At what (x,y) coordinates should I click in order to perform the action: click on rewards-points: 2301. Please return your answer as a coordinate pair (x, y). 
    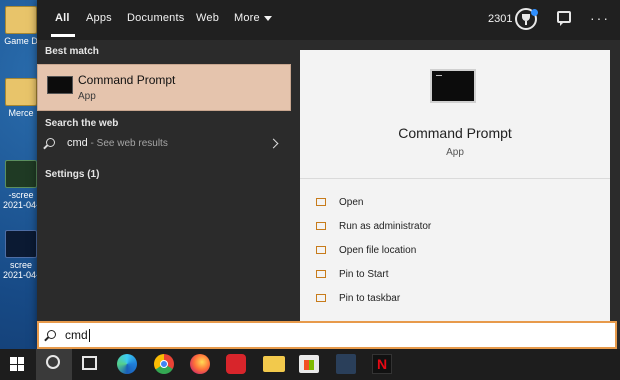
    Looking at the image, I should click on (500, 19).